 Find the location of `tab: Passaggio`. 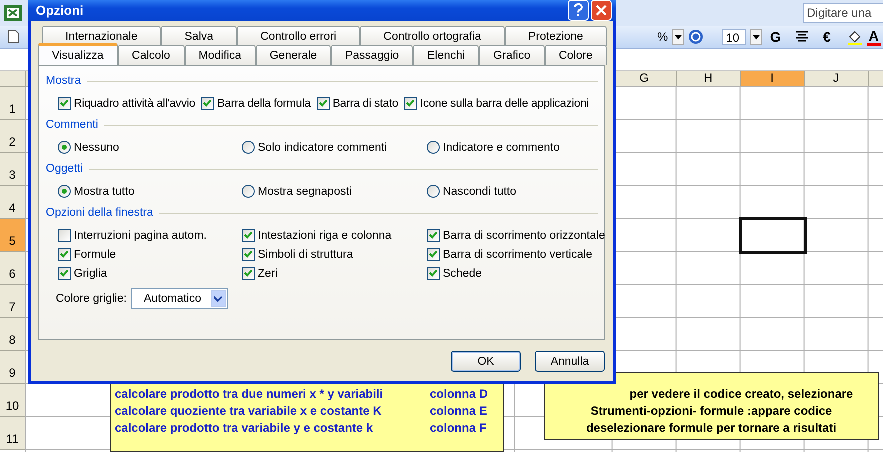

tab: Passaggio is located at coordinates (372, 55).